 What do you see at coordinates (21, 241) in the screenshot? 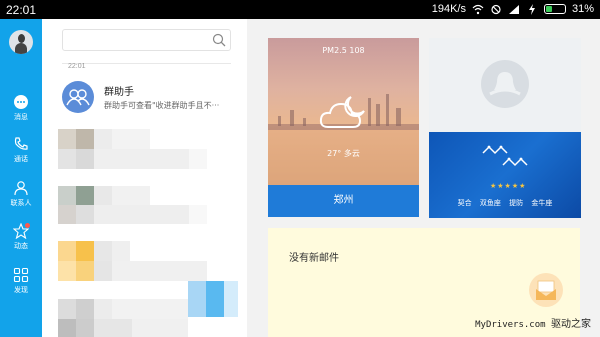
I see `nav-item-feed: 动态` at bounding box center [21, 241].